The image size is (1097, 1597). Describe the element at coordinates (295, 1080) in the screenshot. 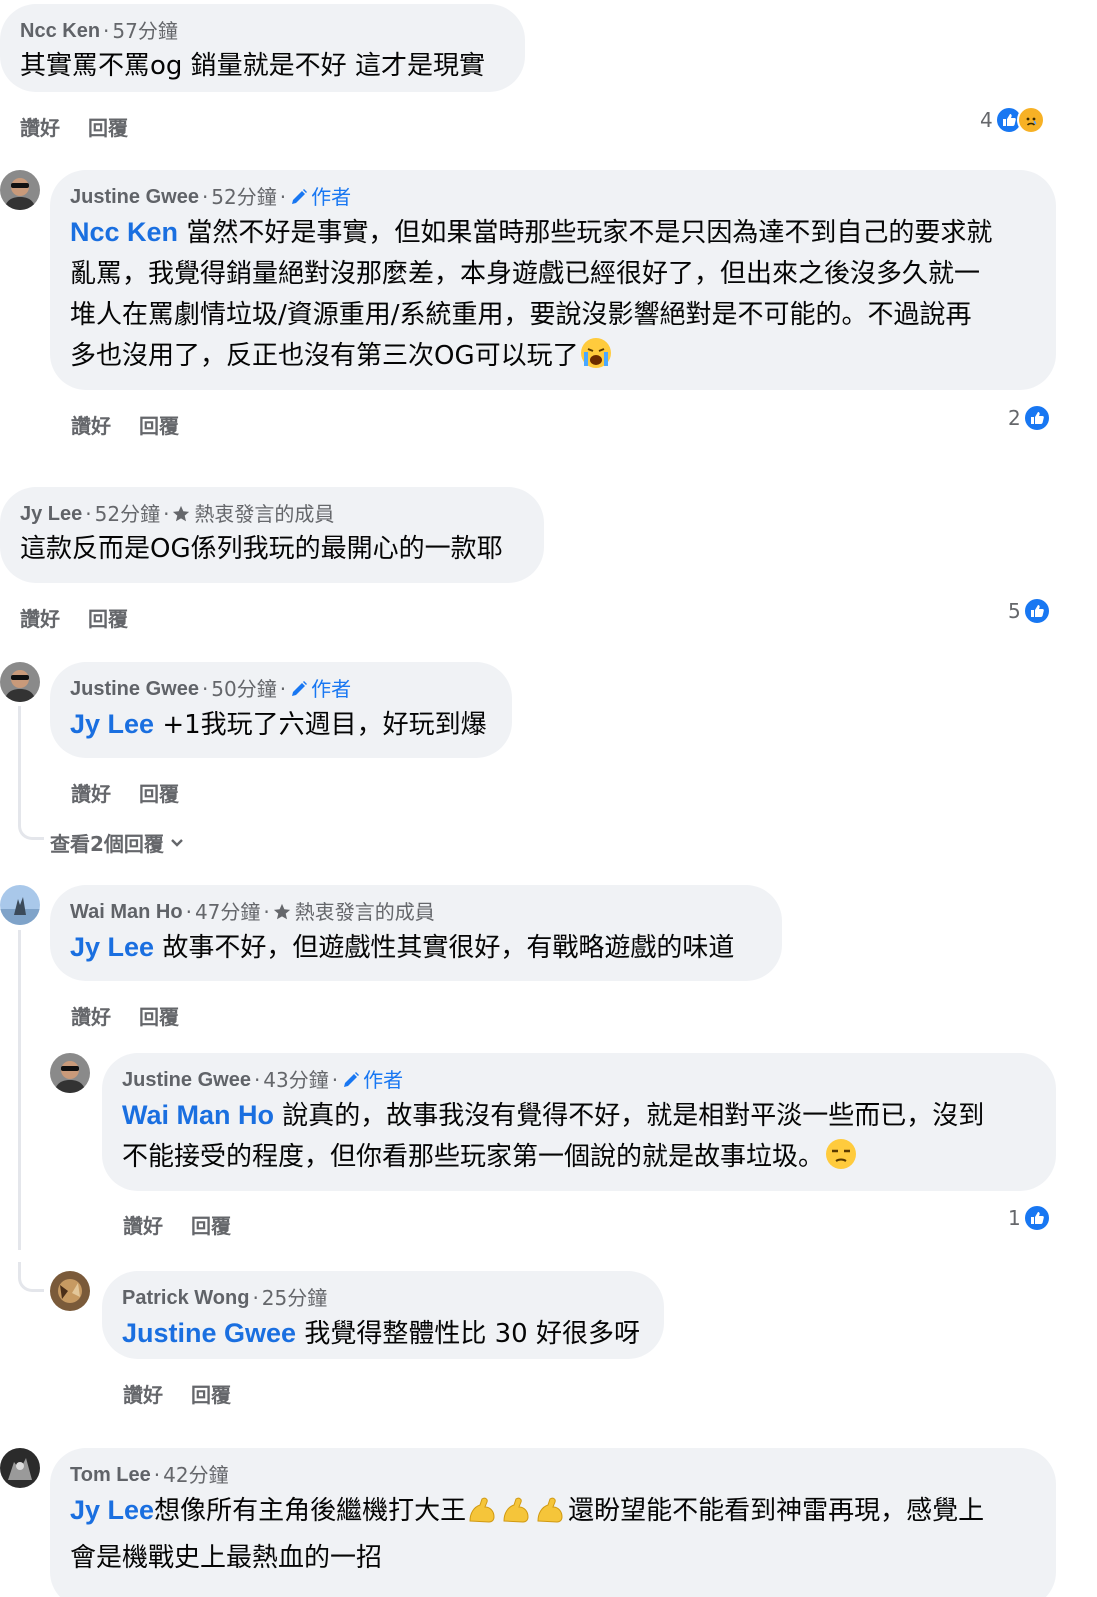

I see `comment-time: 43分鐘` at that location.